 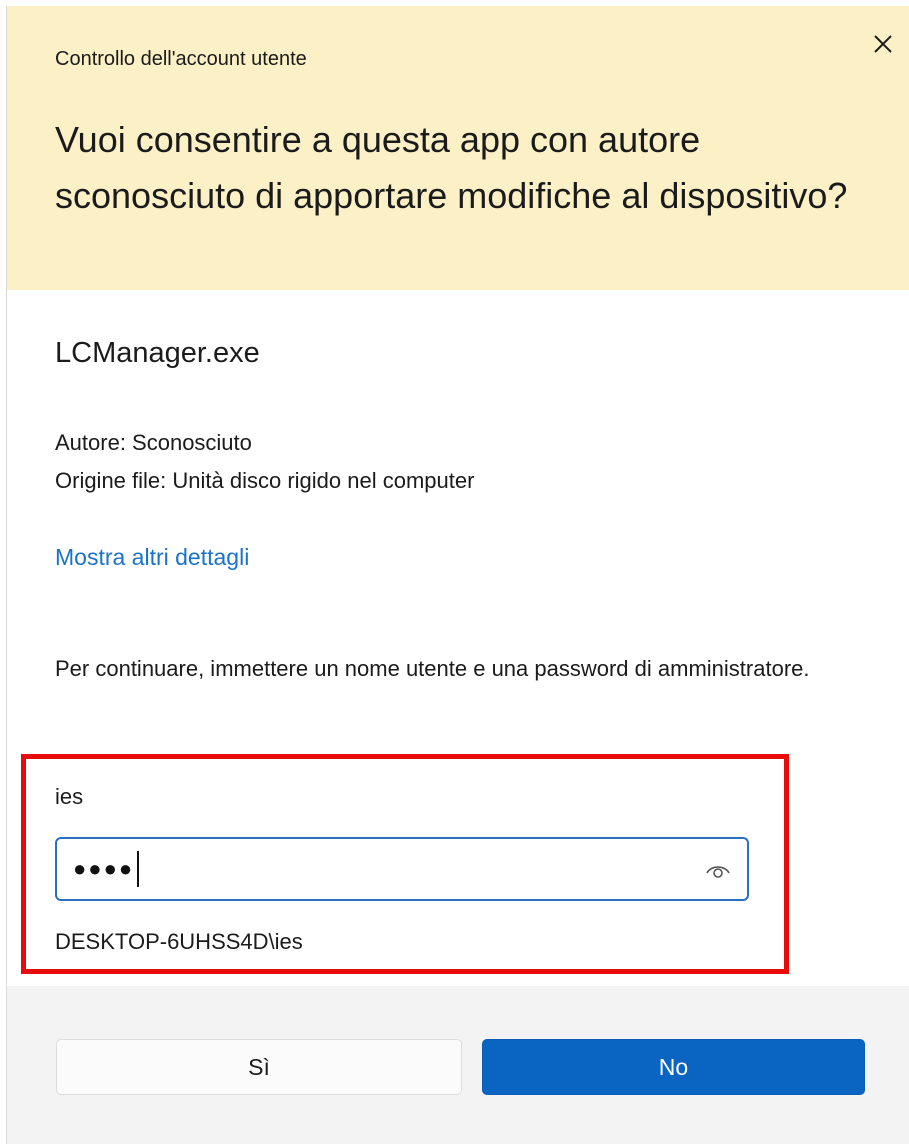 What do you see at coordinates (181, 59) in the screenshot?
I see `dialog-caption: Controllo dell'account utente` at bounding box center [181, 59].